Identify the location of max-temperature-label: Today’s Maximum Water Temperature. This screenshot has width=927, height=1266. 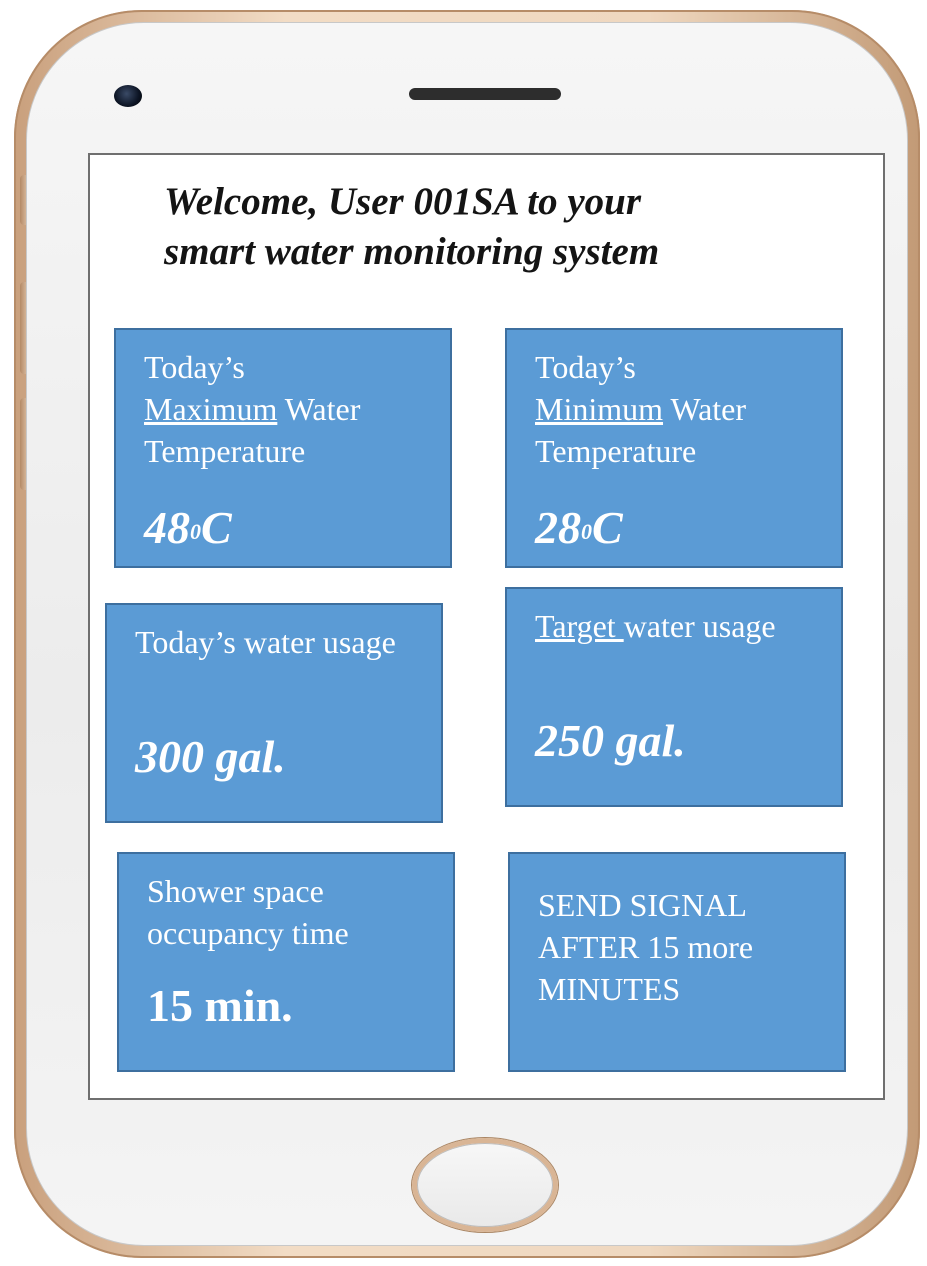
(294, 409).